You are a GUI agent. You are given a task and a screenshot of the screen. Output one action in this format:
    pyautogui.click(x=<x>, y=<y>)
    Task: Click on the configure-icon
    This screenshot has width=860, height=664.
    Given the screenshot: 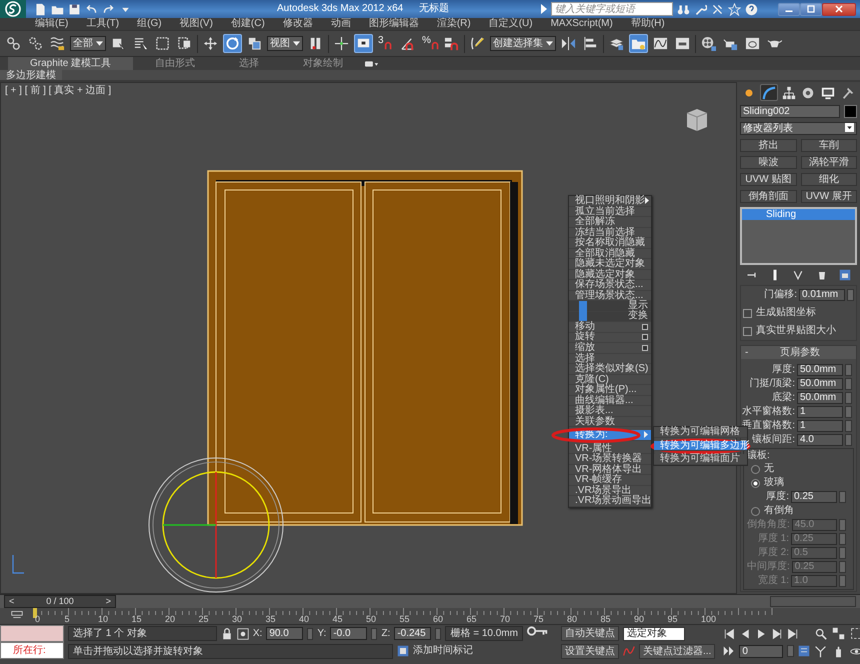 What is the action you would take?
    pyautogui.click(x=845, y=275)
    